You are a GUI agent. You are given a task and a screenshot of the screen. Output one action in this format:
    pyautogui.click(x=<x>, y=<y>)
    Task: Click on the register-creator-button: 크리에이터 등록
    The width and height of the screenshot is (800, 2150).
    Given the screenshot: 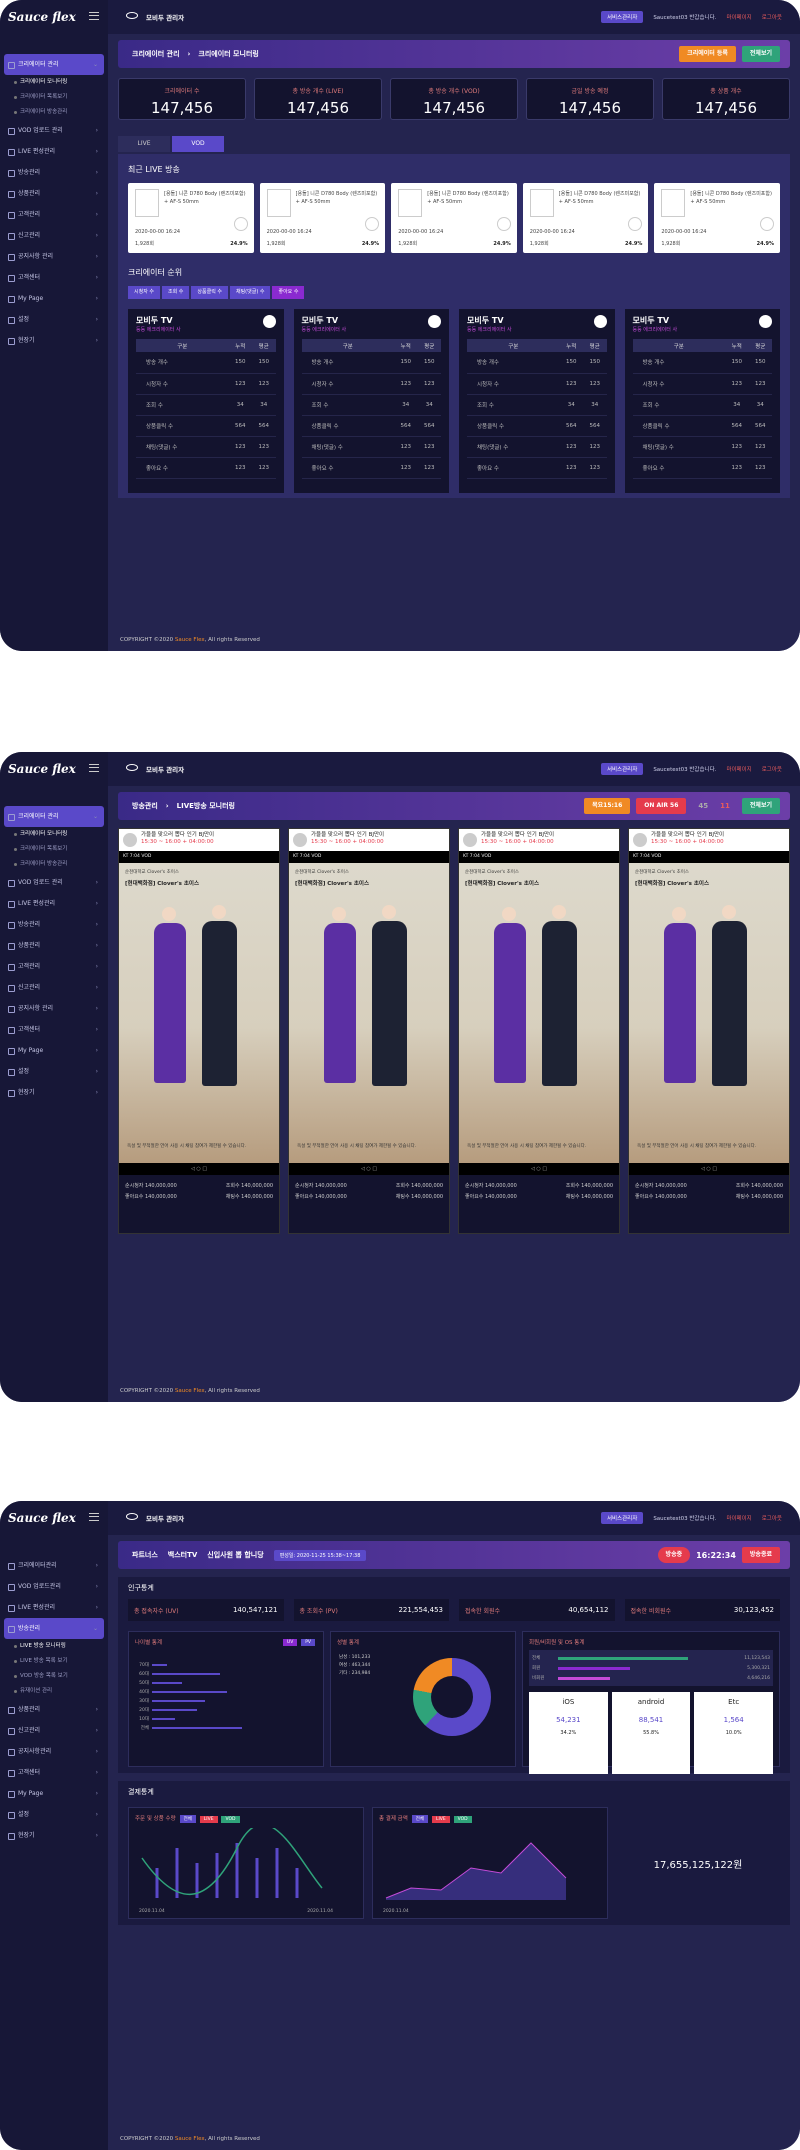 What is the action you would take?
    pyautogui.click(x=707, y=54)
    